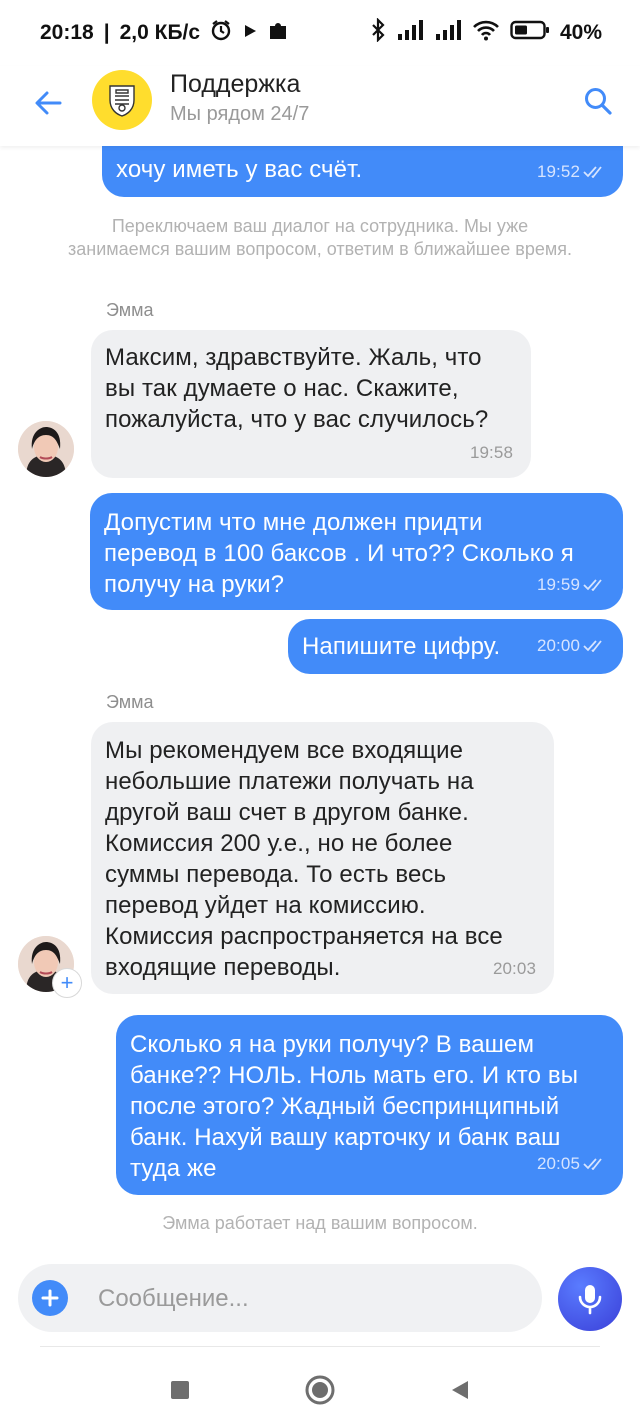  What do you see at coordinates (67, 32) in the screenshot?
I see `status-time: 20:18` at bounding box center [67, 32].